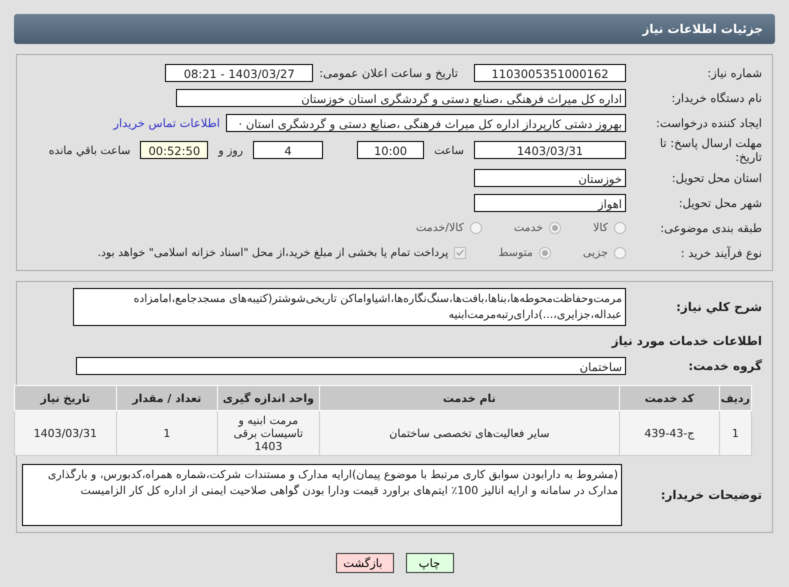 Image resolution: width=789 pixels, height=587 pixels. Describe the element at coordinates (710, 150) in the screenshot. I see `field-label: مهلت ارسال پاسخ: تا تاریخ:` at that location.